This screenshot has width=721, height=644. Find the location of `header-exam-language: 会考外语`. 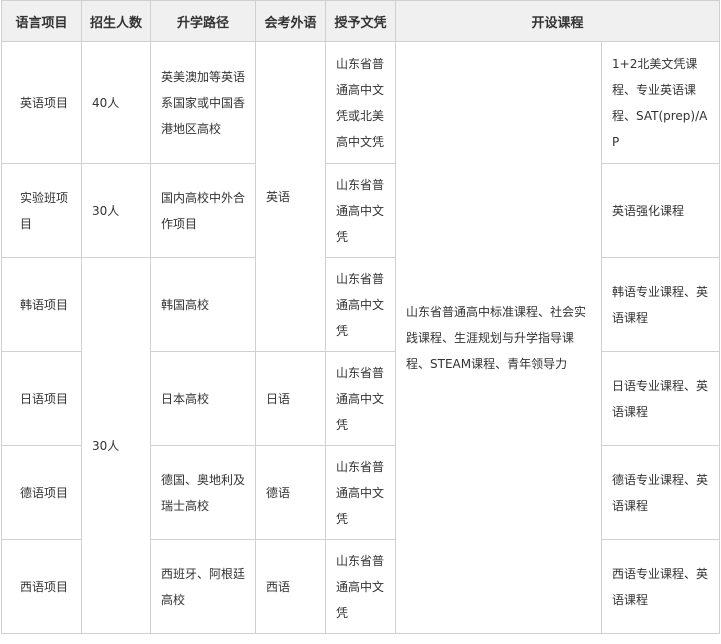

header-exam-language: 会考外语 is located at coordinates (290, 21).